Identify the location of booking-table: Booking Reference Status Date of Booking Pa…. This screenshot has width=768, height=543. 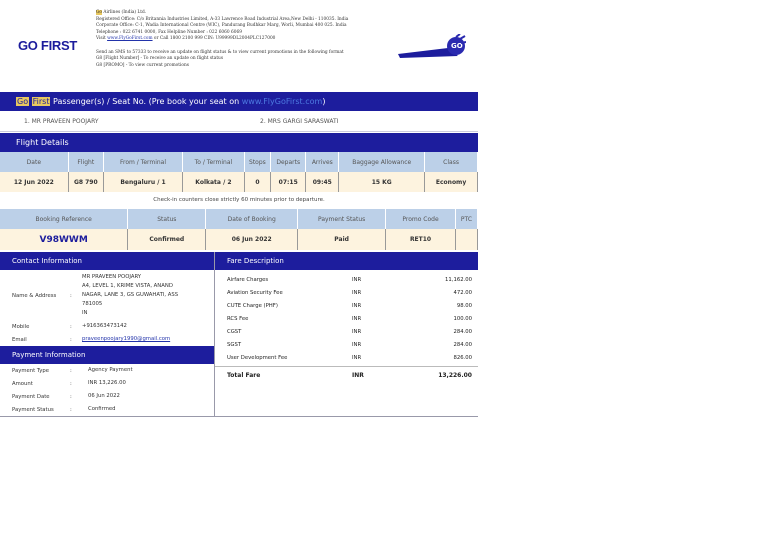
(239, 229).